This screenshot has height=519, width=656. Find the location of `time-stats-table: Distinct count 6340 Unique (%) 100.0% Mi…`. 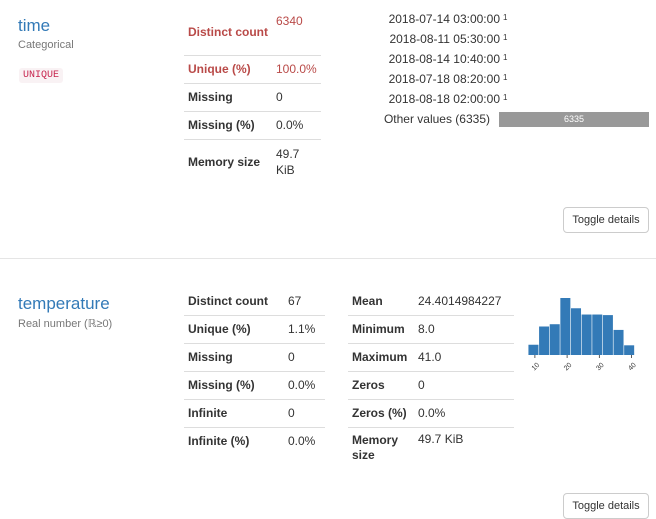

time-stats-table: Distinct count 6340 Unique (%) 100.0% Mi… is located at coordinates (252, 97).